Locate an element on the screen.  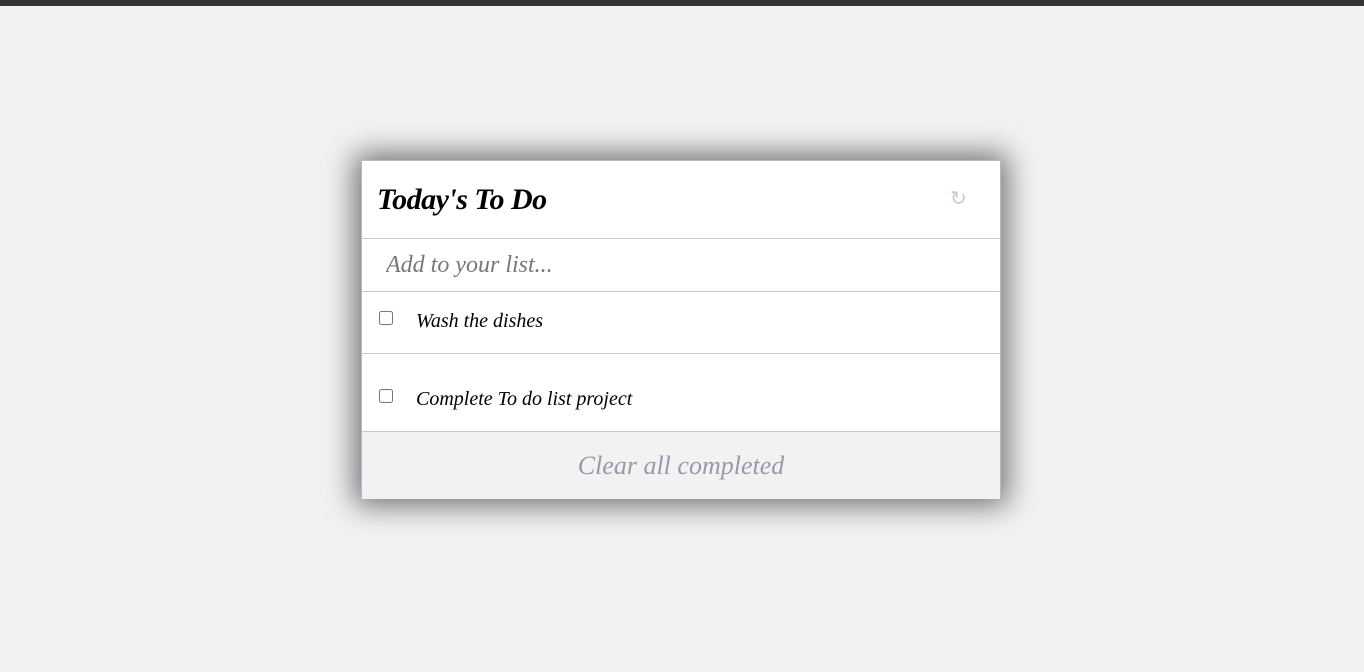
item-label: Wash the dishes is located at coordinates (480, 321).